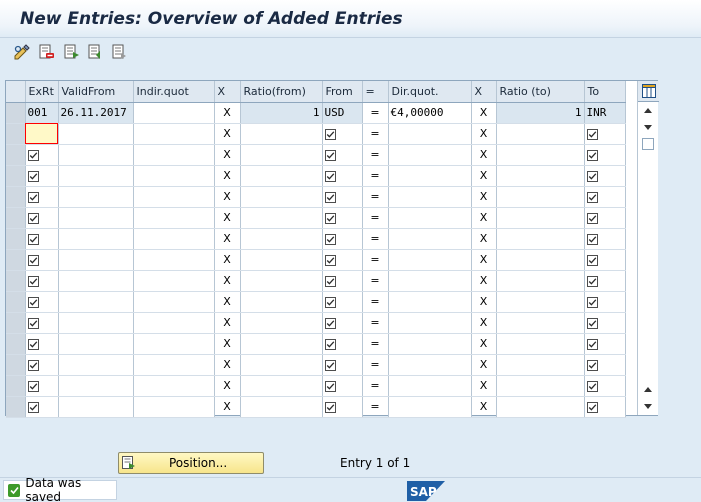  I want to click on select-all-icon, so click(72, 52).